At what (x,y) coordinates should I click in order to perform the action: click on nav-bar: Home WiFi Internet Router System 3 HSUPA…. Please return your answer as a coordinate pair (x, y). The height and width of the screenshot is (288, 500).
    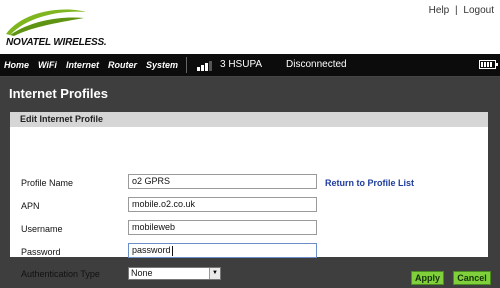
    Looking at the image, I should click on (250, 65).